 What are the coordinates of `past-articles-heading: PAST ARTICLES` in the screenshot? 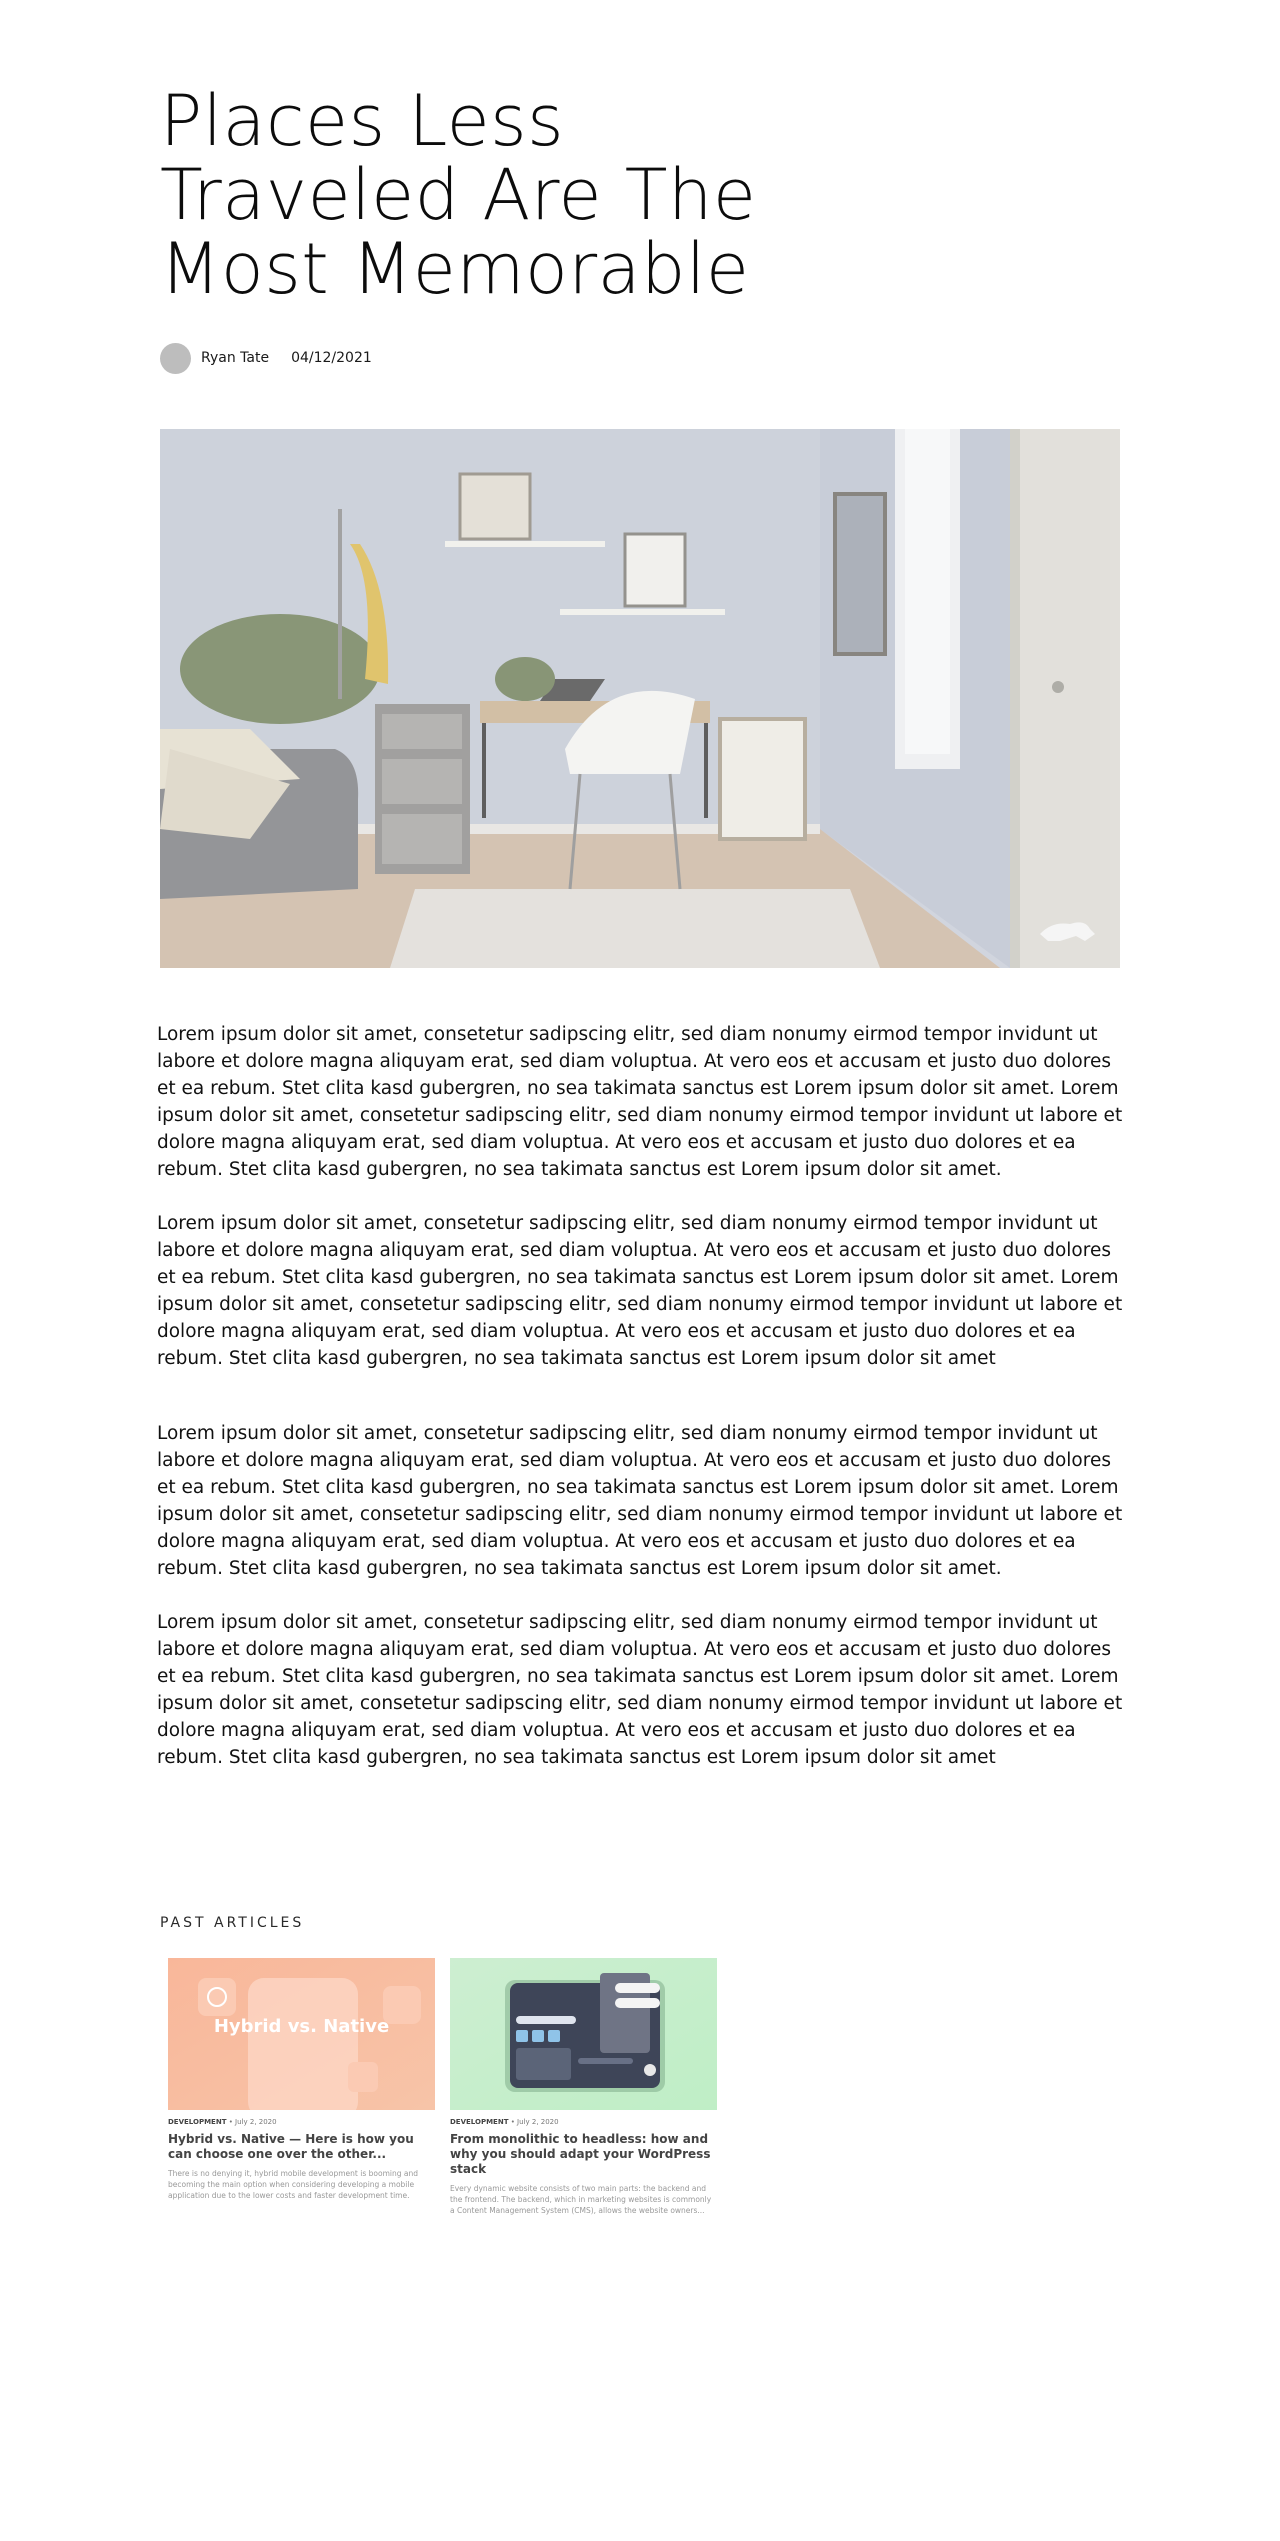 It's located at (232, 1923).